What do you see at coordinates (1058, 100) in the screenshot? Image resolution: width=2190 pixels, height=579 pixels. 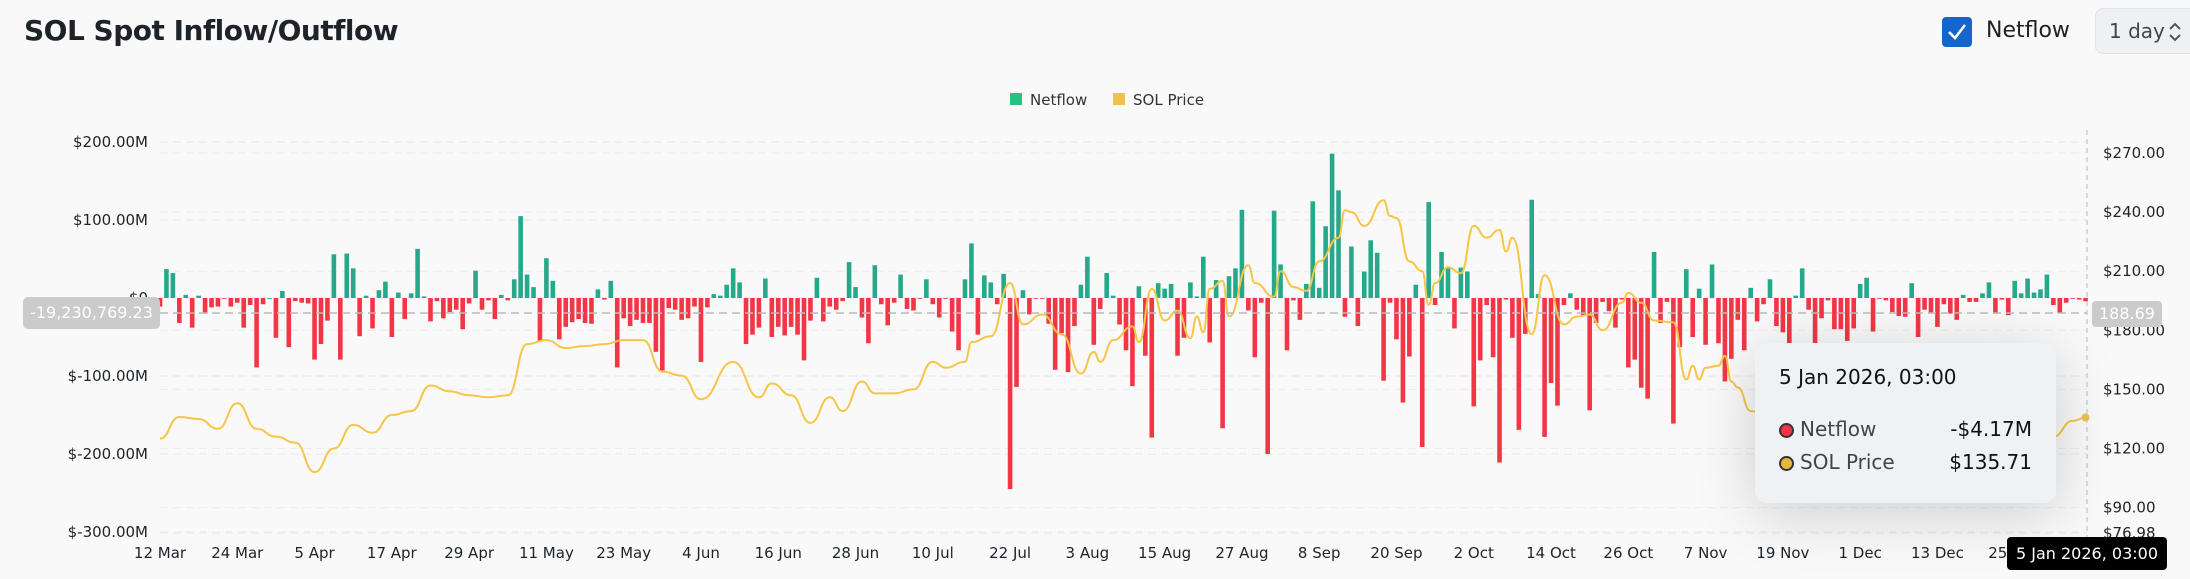 I see `legend-netflow: Netflow` at bounding box center [1058, 100].